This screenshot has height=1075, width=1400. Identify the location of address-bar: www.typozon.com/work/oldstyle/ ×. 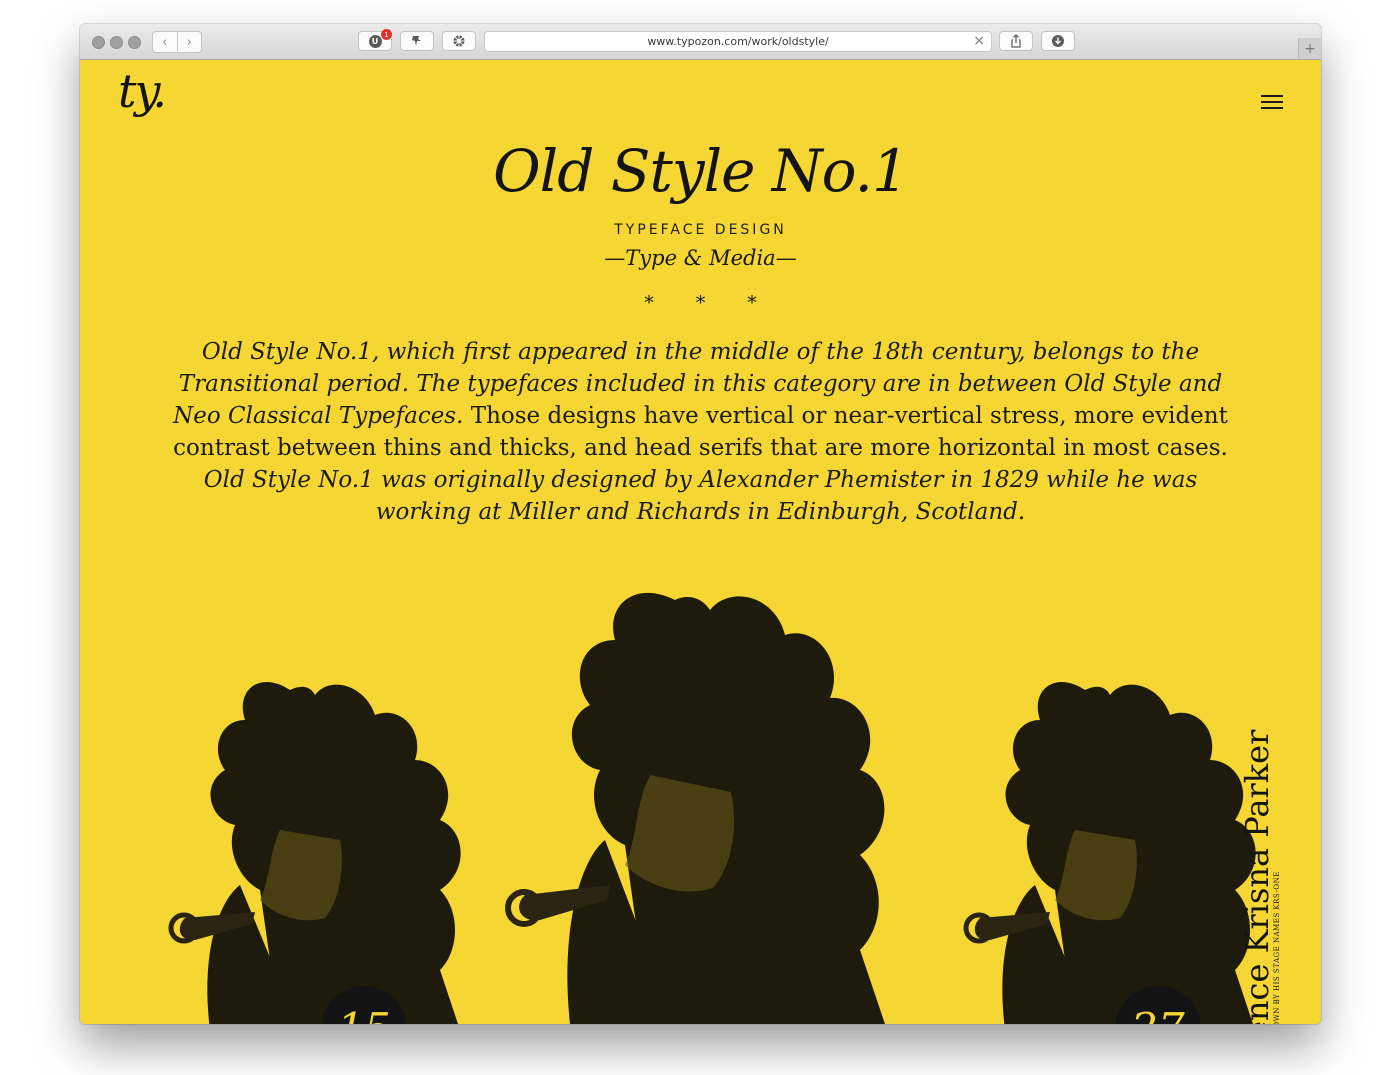
(738, 41).